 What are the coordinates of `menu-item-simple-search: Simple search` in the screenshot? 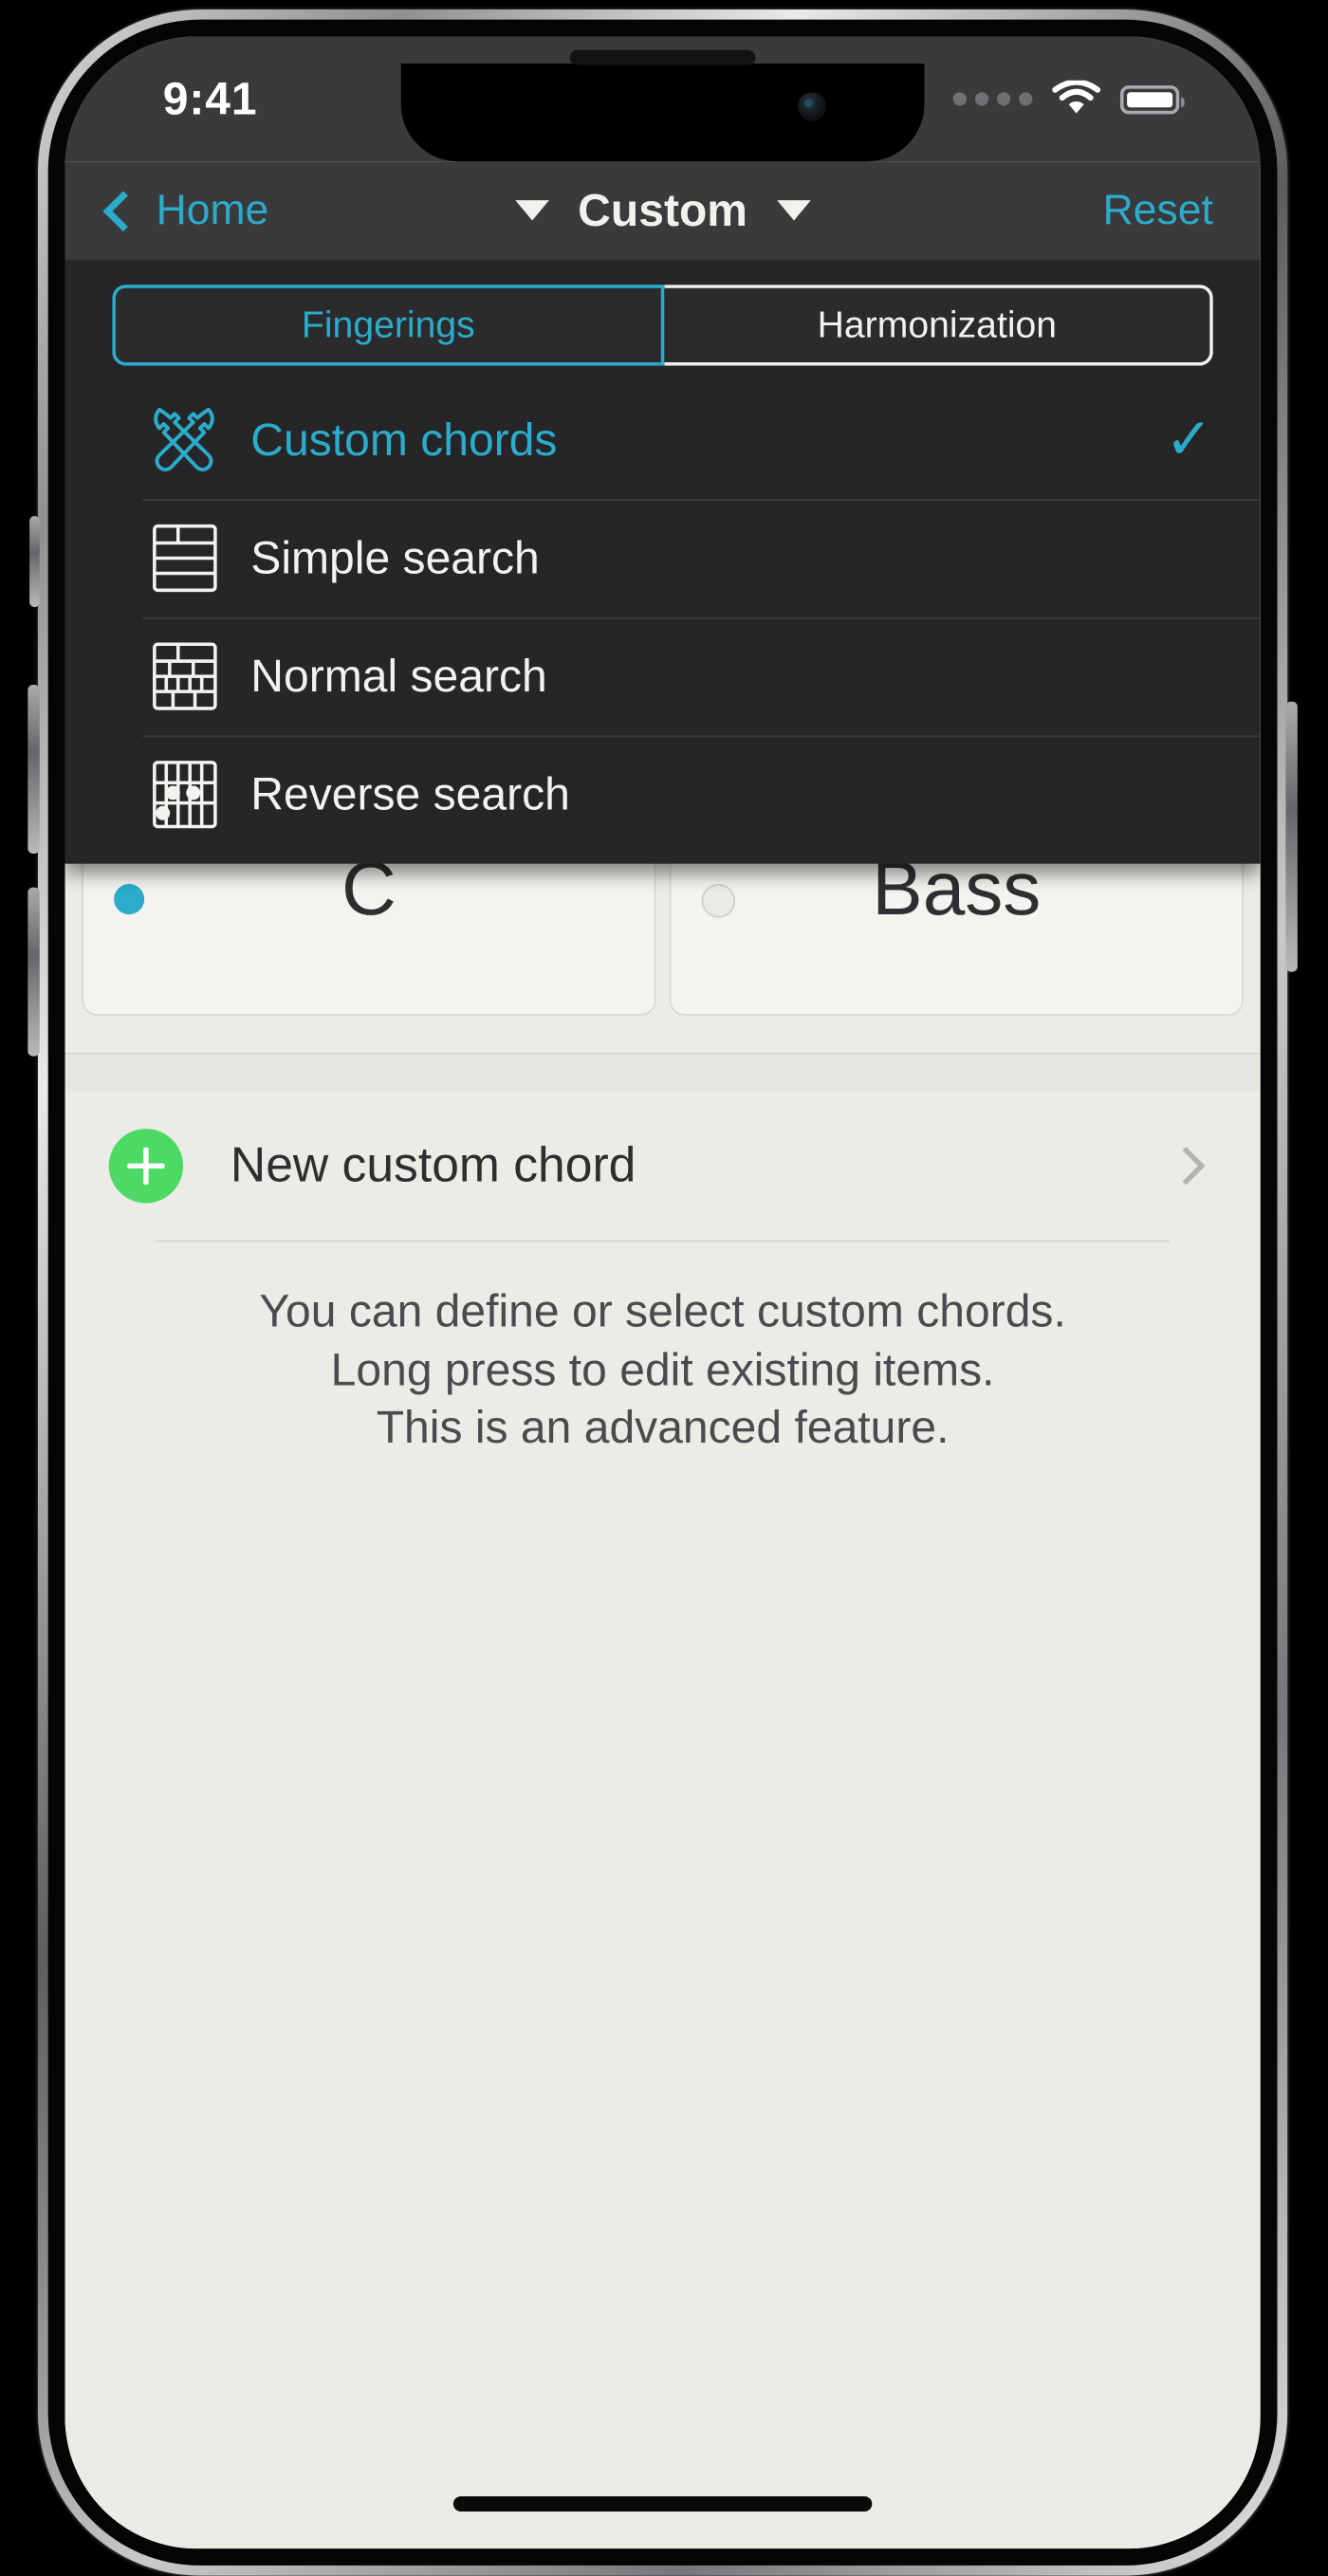 It's located at (663, 558).